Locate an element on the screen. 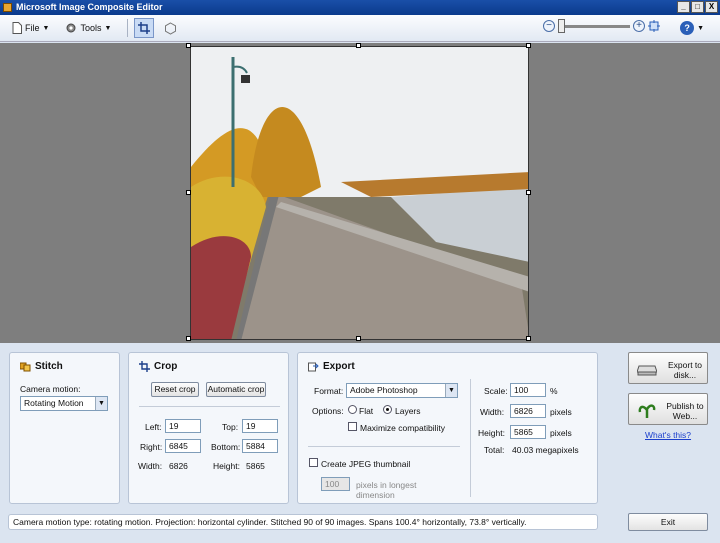 Image resolution: width=720 pixels, height=543 pixels. window-controls: _ □ X is located at coordinates (697, 7).